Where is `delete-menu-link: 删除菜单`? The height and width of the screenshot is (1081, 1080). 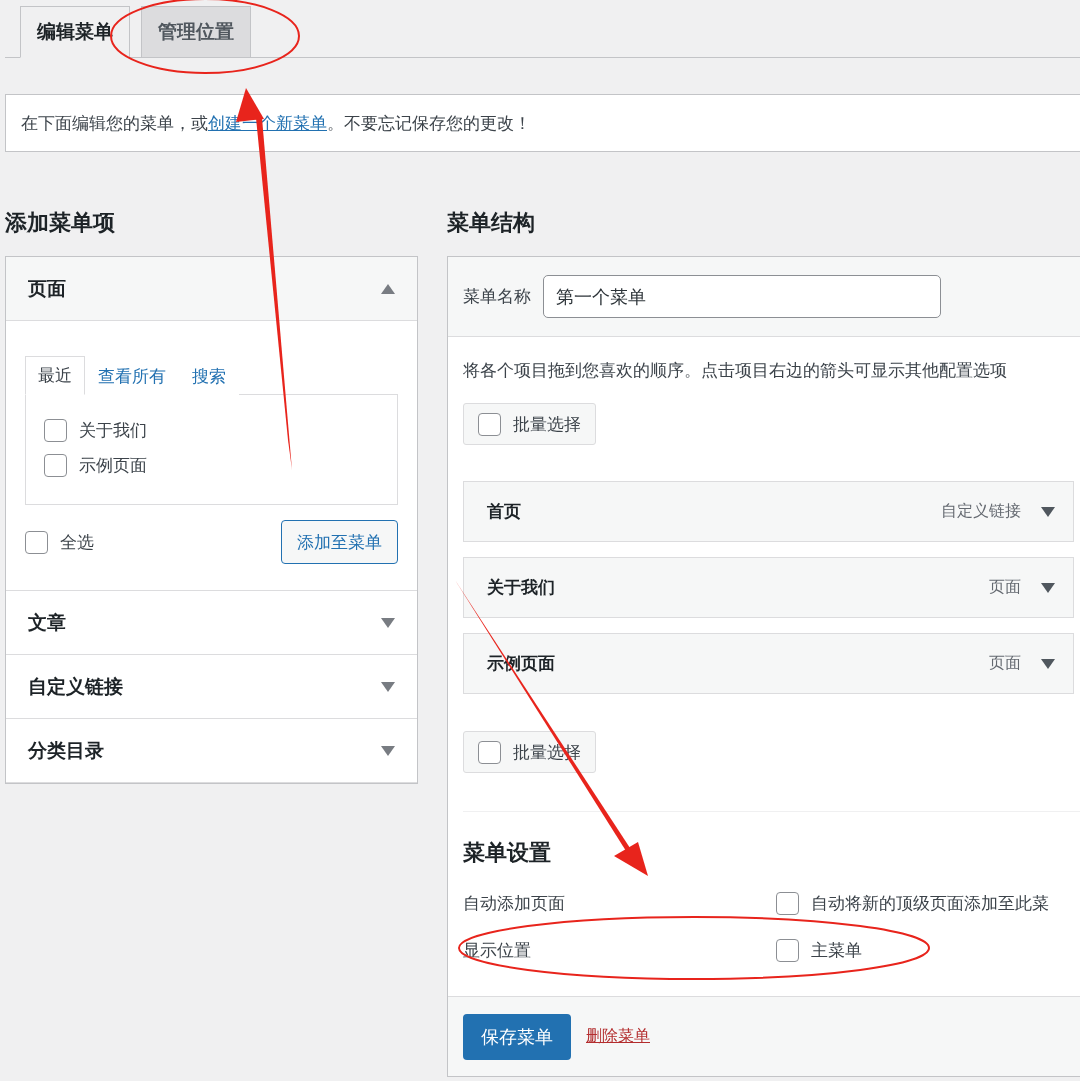 delete-menu-link: 删除菜单 is located at coordinates (618, 1036).